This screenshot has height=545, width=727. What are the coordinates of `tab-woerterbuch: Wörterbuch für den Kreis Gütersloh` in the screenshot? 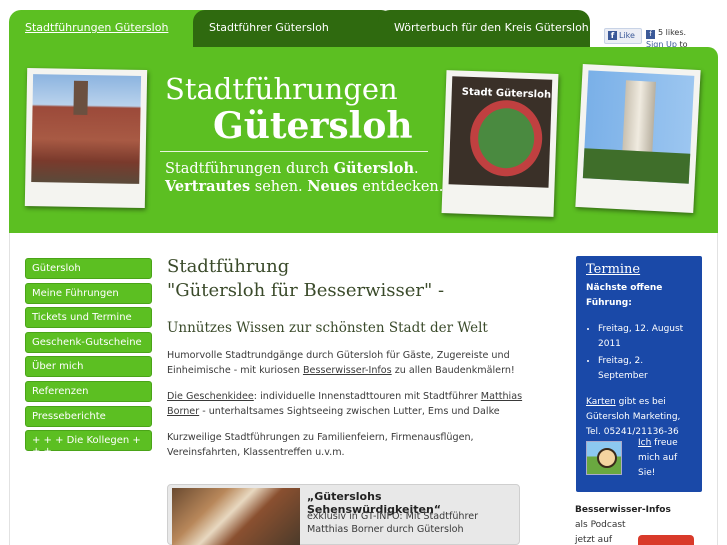 It's located at (484, 29).